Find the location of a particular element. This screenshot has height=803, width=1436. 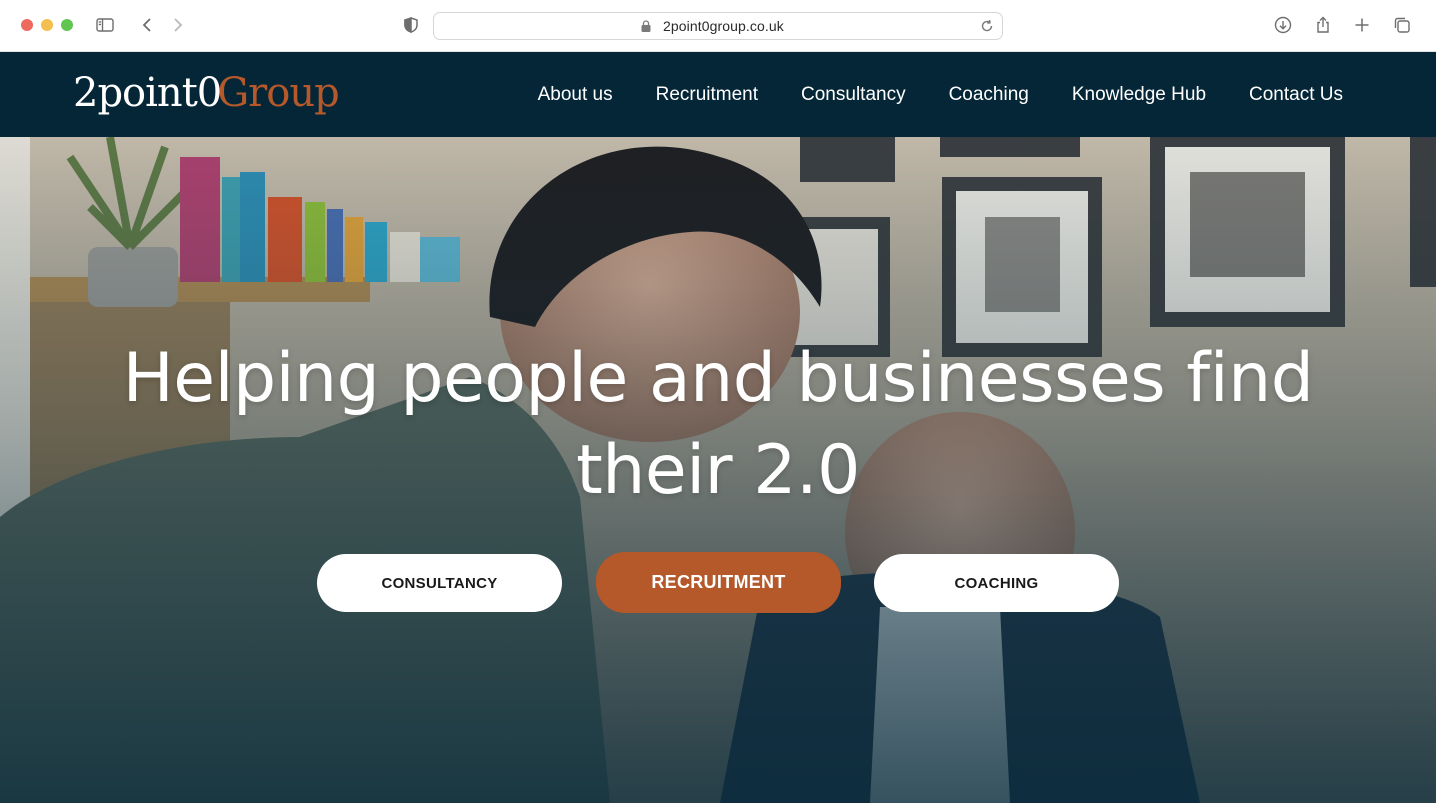

nav-consultancy: Consultancy is located at coordinates (853, 95).